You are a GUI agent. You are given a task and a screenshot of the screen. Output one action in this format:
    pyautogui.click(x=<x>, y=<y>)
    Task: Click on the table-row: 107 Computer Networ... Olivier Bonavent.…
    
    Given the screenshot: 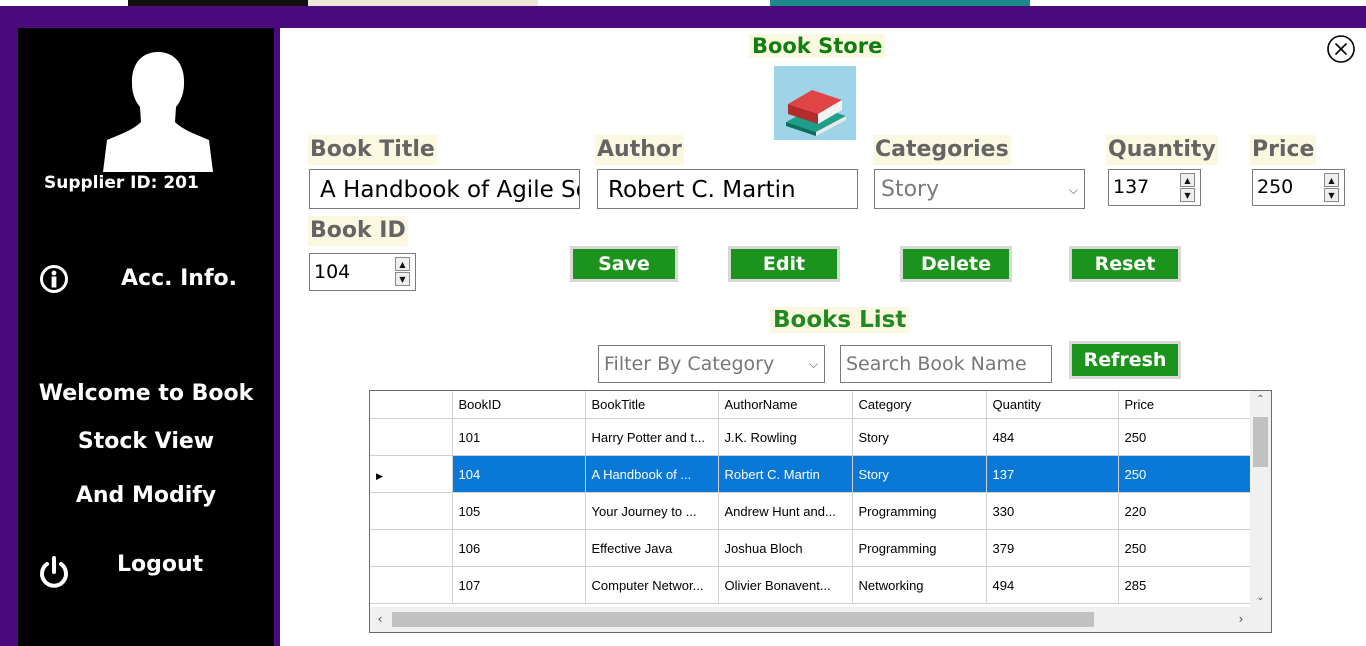 What is the action you would take?
    pyautogui.click(x=810, y=585)
    